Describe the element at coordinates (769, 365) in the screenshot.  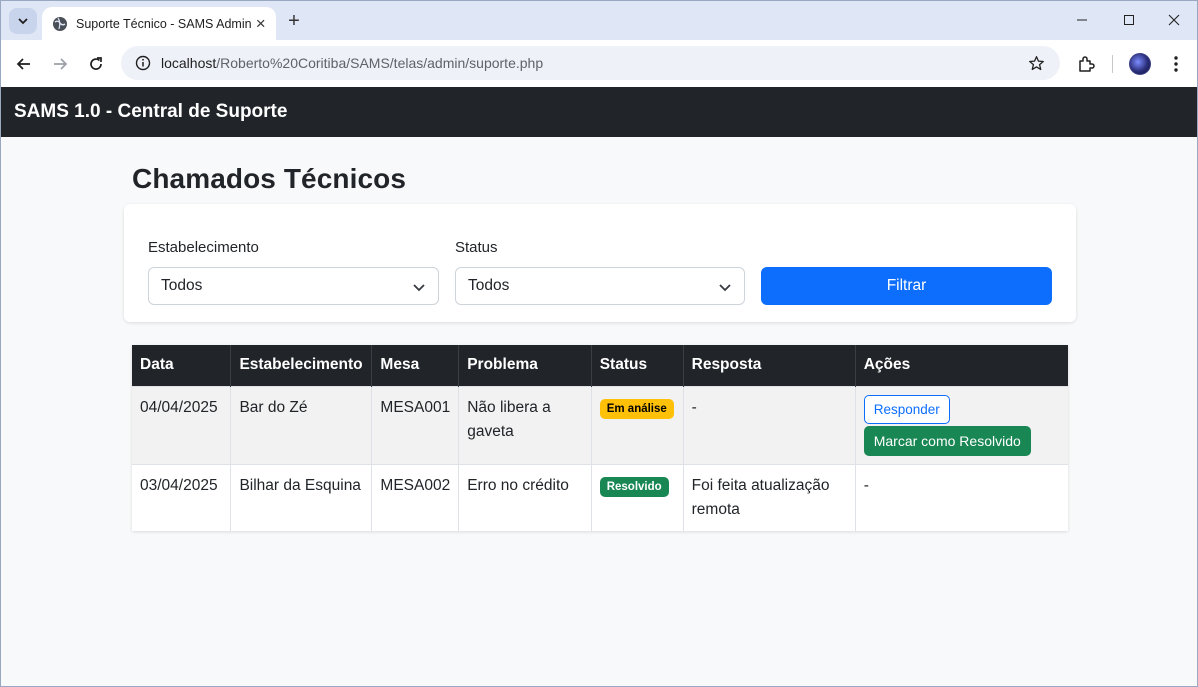
I see `col-header-resposta: Resposta` at that location.